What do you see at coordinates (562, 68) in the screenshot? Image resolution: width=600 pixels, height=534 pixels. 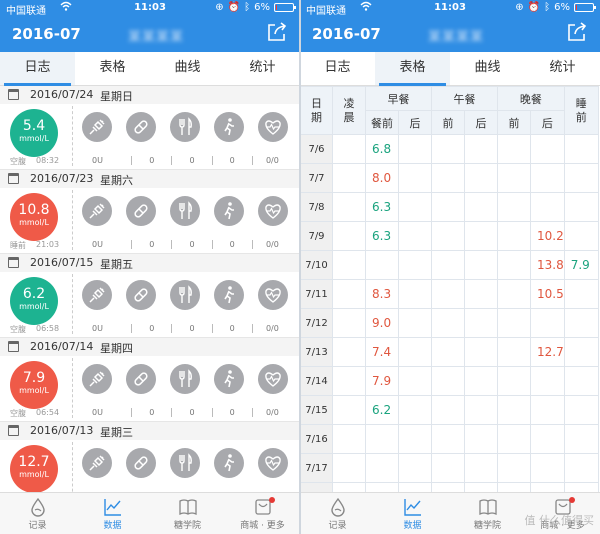 I see `tab-stats: 统计` at bounding box center [562, 68].